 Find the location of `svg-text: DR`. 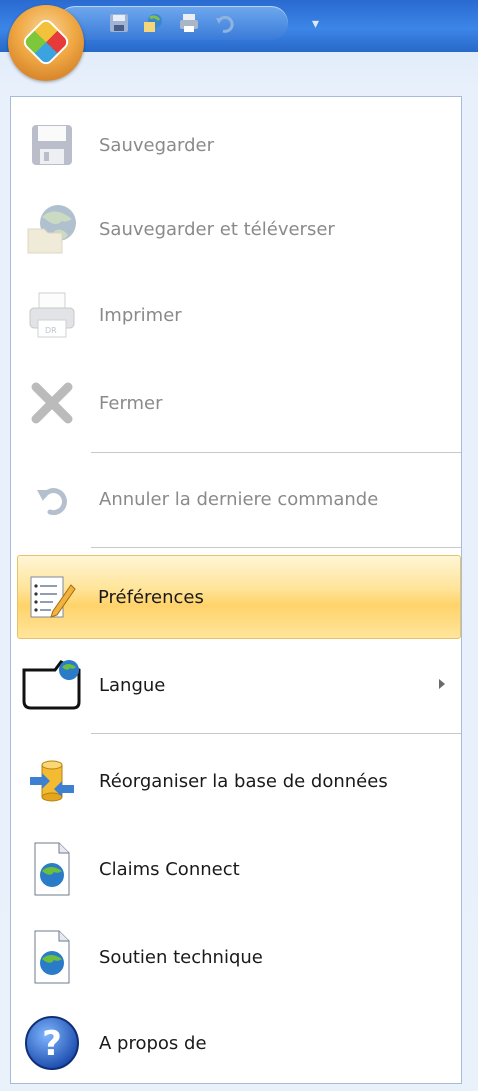

svg-text: DR is located at coordinates (51, 330).